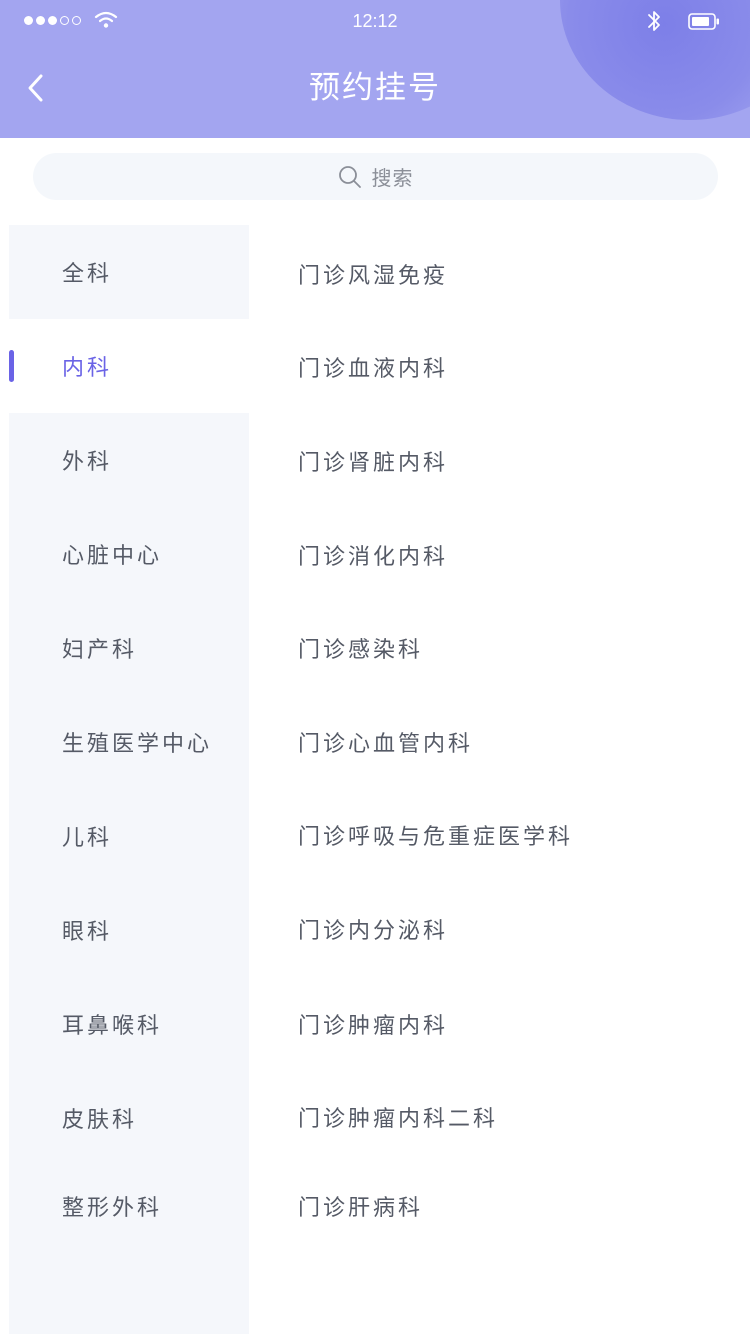 This screenshot has width=750, height=1334. Describe the element at coordinates (87, 838) in the screenshot. I see `sidebar-item-label: 儿科` at that location.